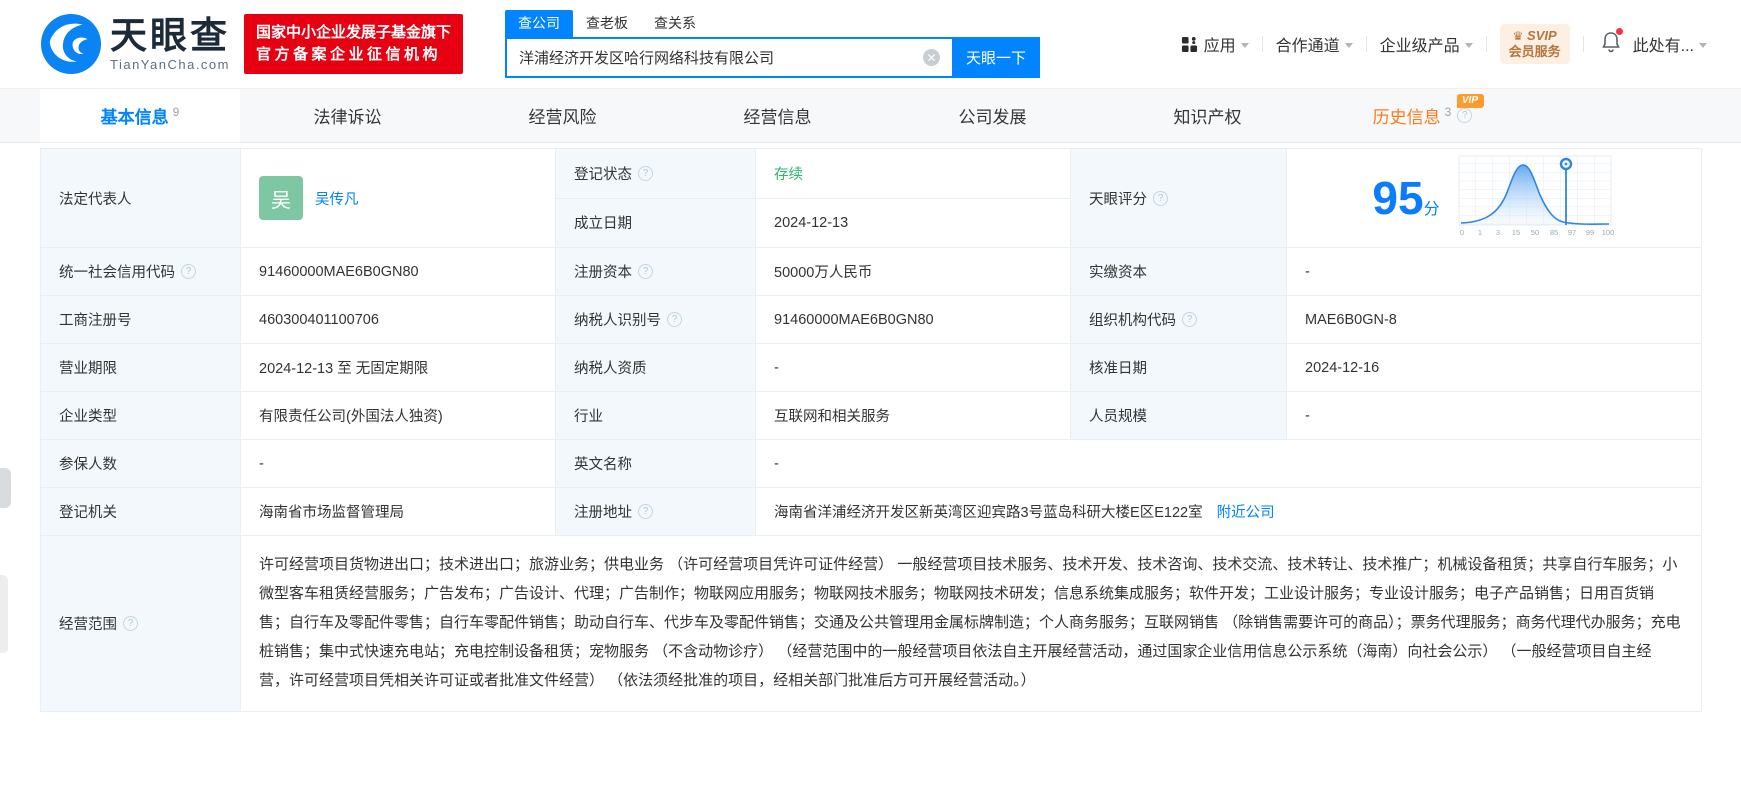  What do you see at coordinates (1118, 199) in the screenshot?
I see `score-label: 天眼评分` at bounding box center [1118, 199].